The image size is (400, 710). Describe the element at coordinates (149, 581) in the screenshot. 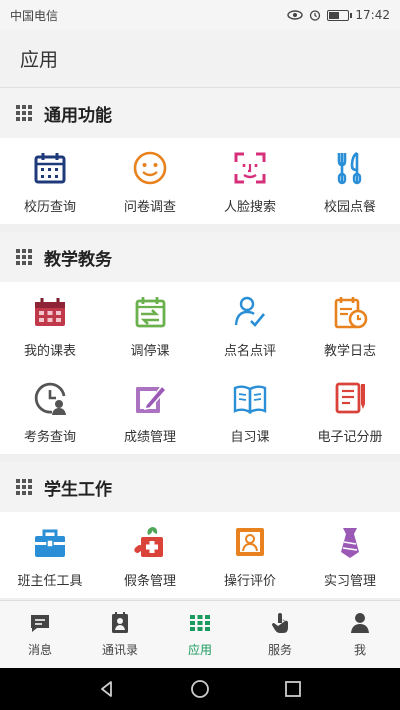

I see `app-item-label: 假条管理` at that location.